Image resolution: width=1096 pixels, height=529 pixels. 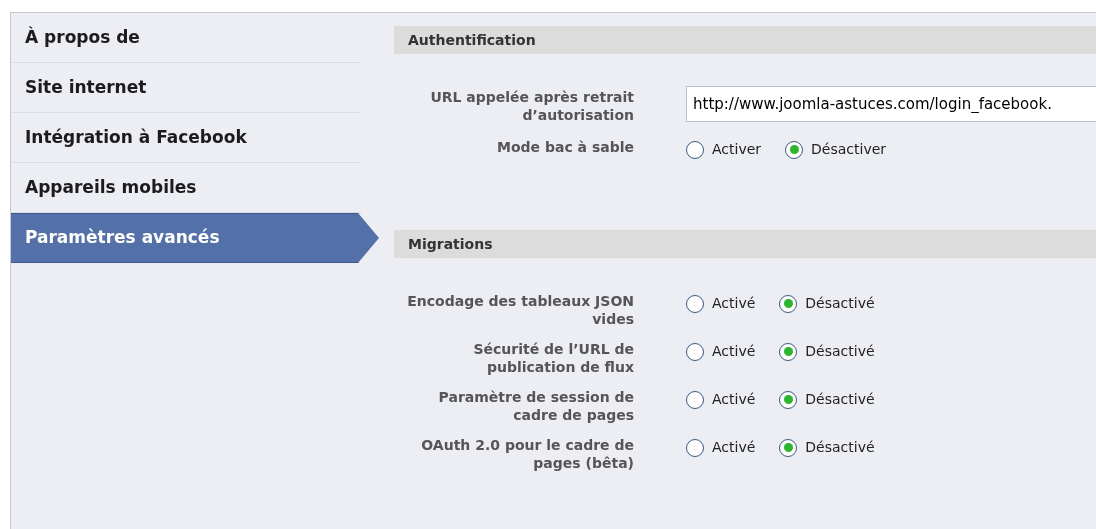 What do you see at coordinates (186, 138) in the screenshot?
I see `sidebar-item: Intégration à Facebook` at bounding box center [186, 138].